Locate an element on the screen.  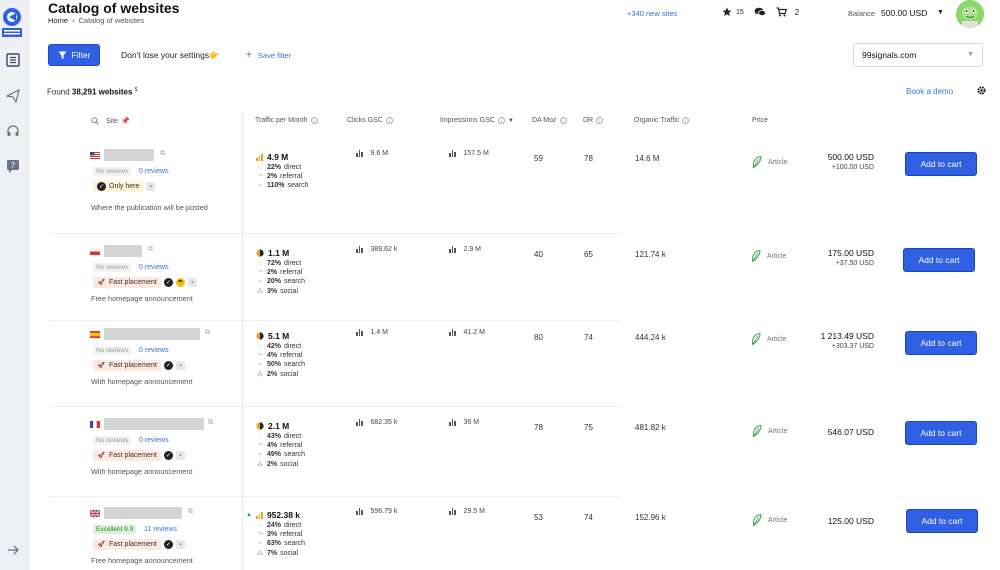
column-header-dr: DR i is located at coordinates (593, 120).